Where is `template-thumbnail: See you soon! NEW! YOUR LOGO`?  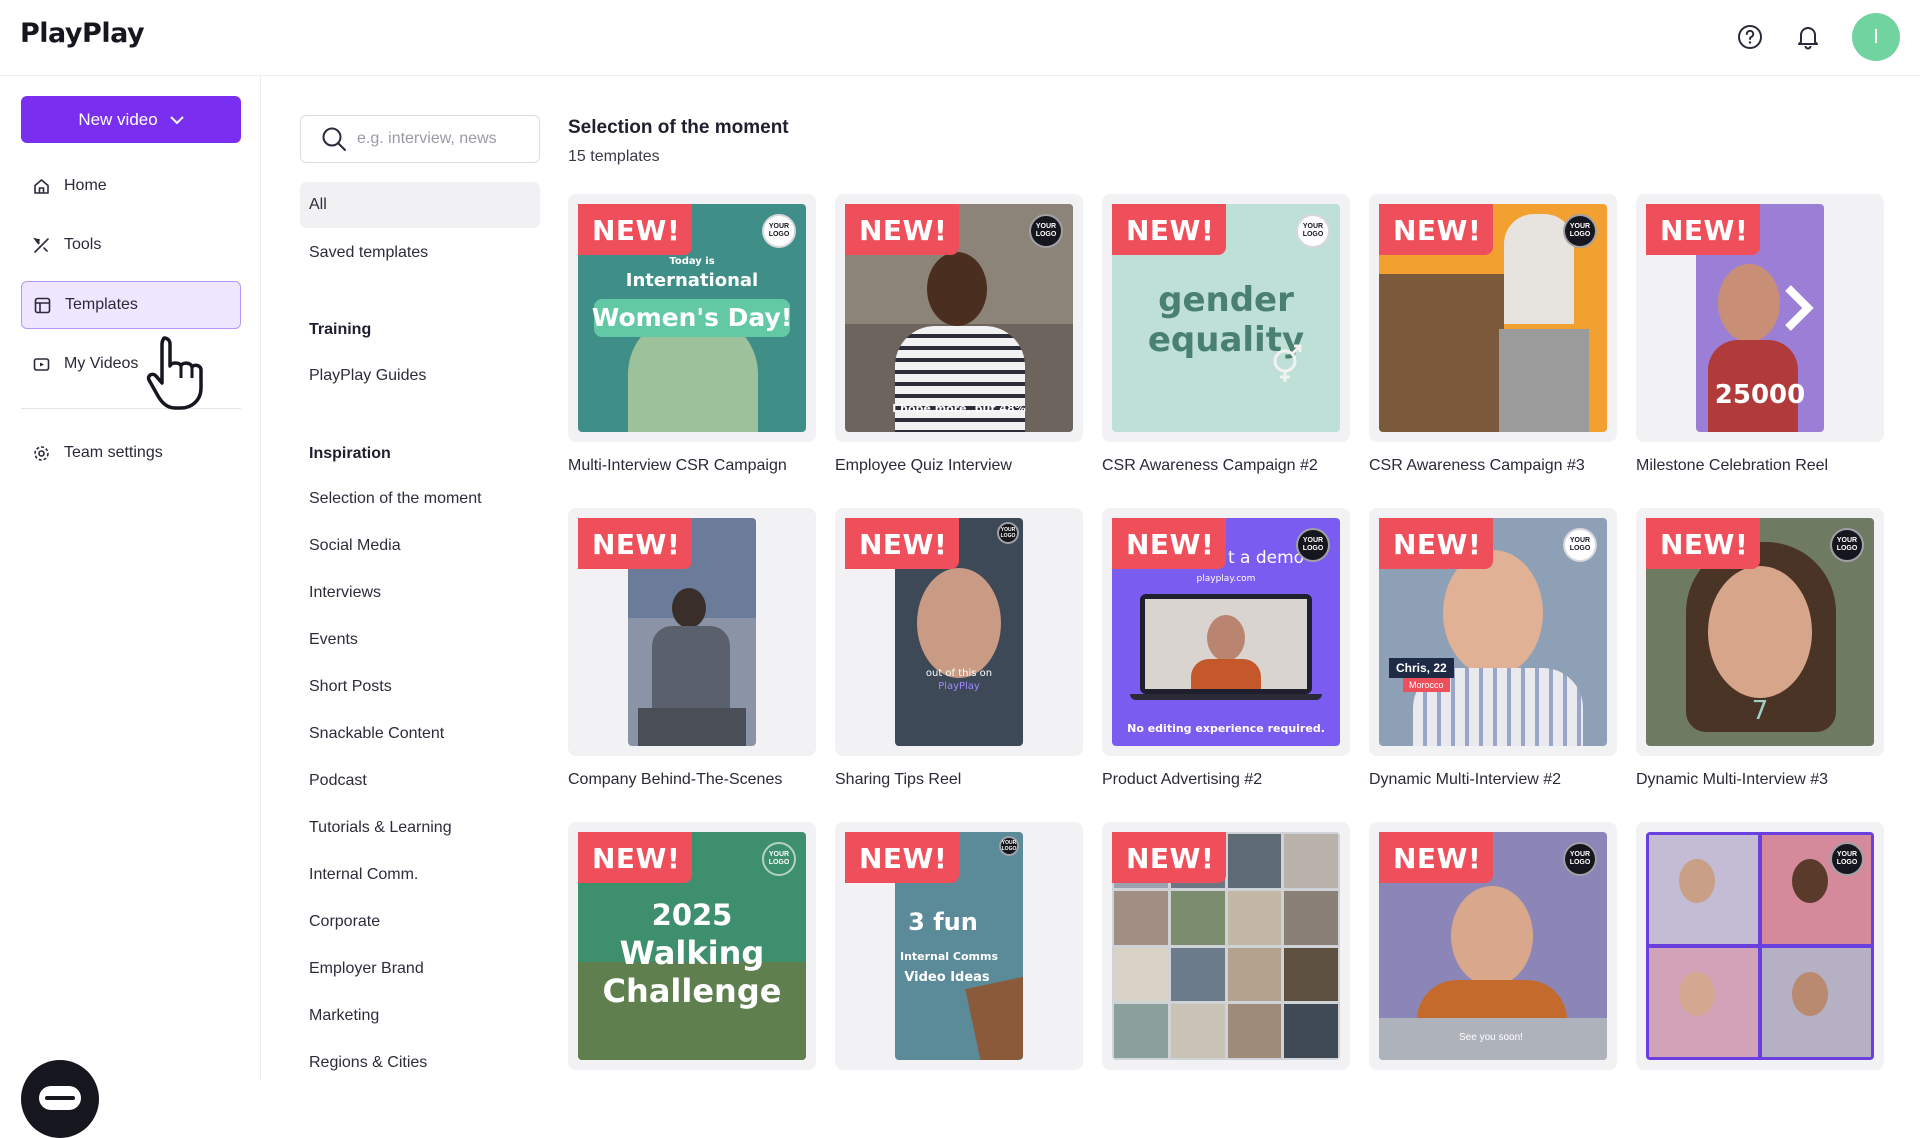 template-thumbnail: See you soon! NEW! YOUR LOGO is located at coordinates (1493, 946).